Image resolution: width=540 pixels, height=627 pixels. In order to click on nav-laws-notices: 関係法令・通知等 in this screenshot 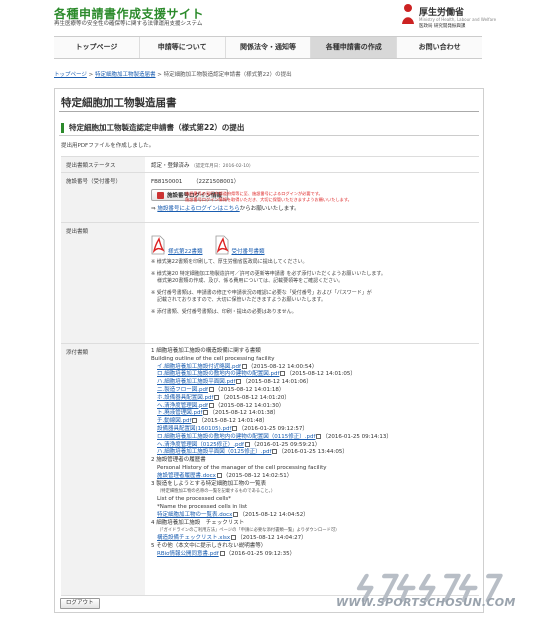, I will do `click(269, 47)`.